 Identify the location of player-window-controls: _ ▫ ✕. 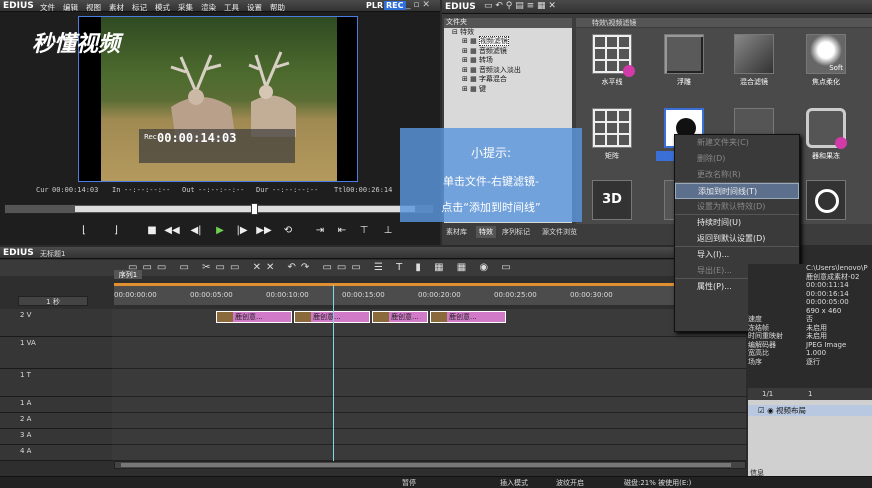
(418, 5).